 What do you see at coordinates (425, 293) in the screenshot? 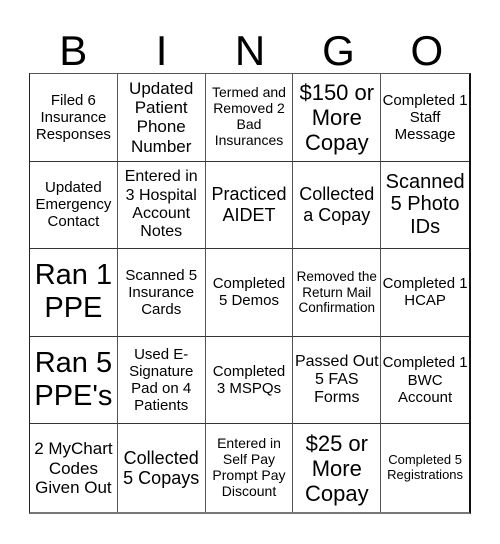
I see `bingo-cell-r3-c5: Completed 1 HCAP` at bounding box center [425, 293].